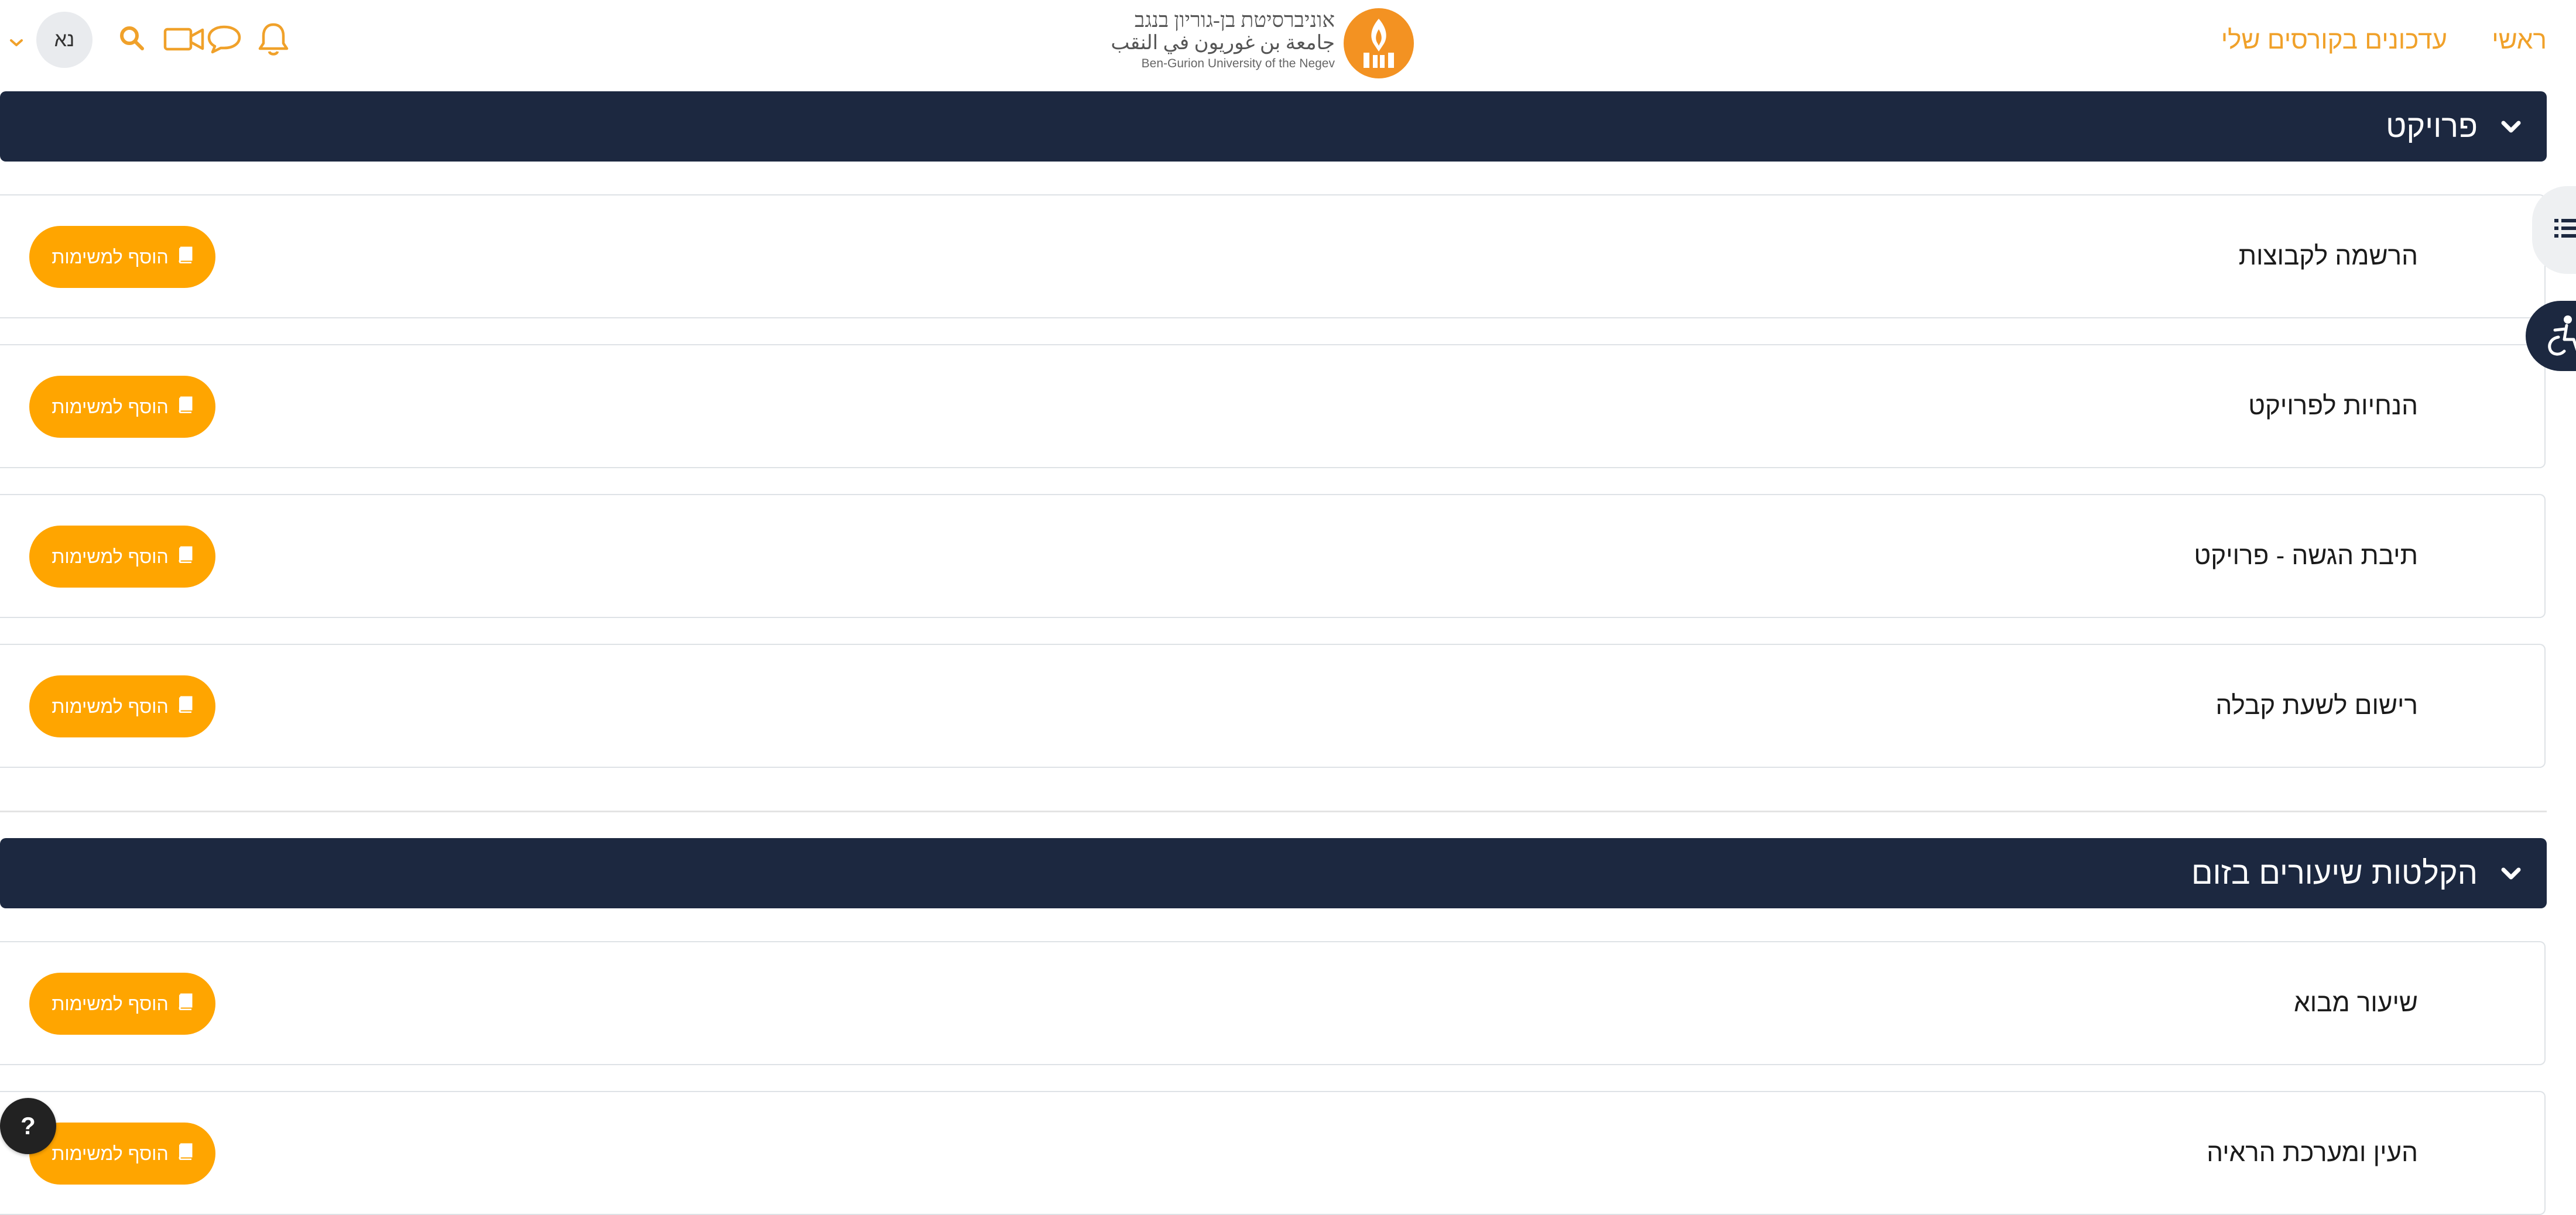 Image resolution: width=2576 pixels, height=1215 pixels. I want to click on user-menu-chevron-down-icon, so click(16, 44).